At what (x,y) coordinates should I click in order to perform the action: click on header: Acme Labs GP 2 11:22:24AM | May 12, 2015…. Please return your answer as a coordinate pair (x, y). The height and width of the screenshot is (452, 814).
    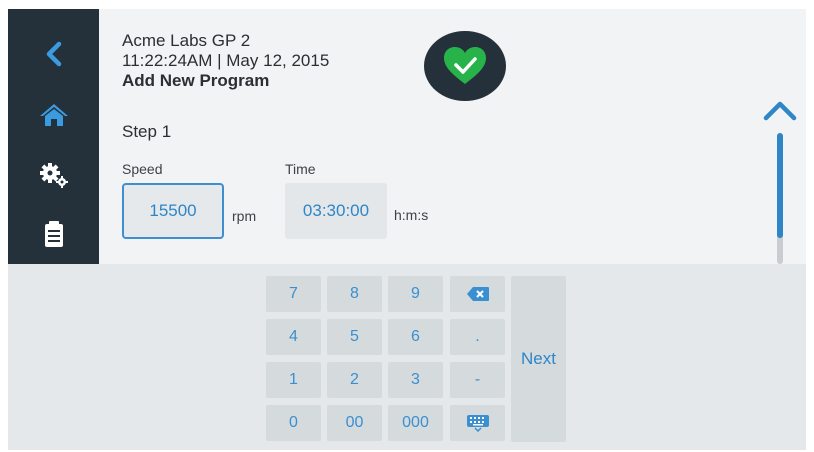
    Looking at the image, I should click on (225, 61).